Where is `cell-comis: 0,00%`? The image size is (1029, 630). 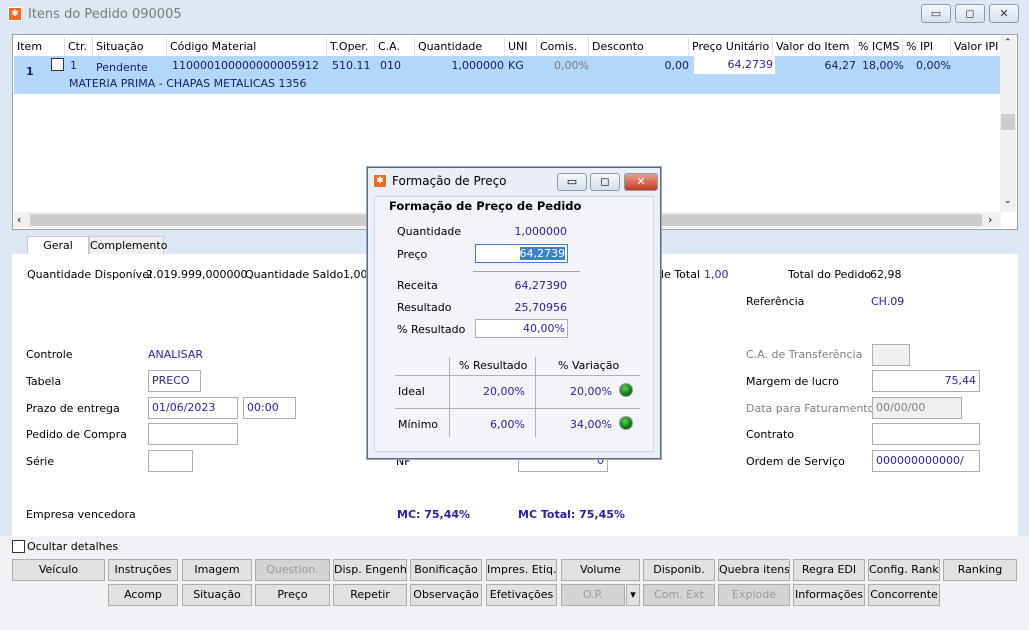 cell-comis: 0,00% is located at coordinates (571, 65).